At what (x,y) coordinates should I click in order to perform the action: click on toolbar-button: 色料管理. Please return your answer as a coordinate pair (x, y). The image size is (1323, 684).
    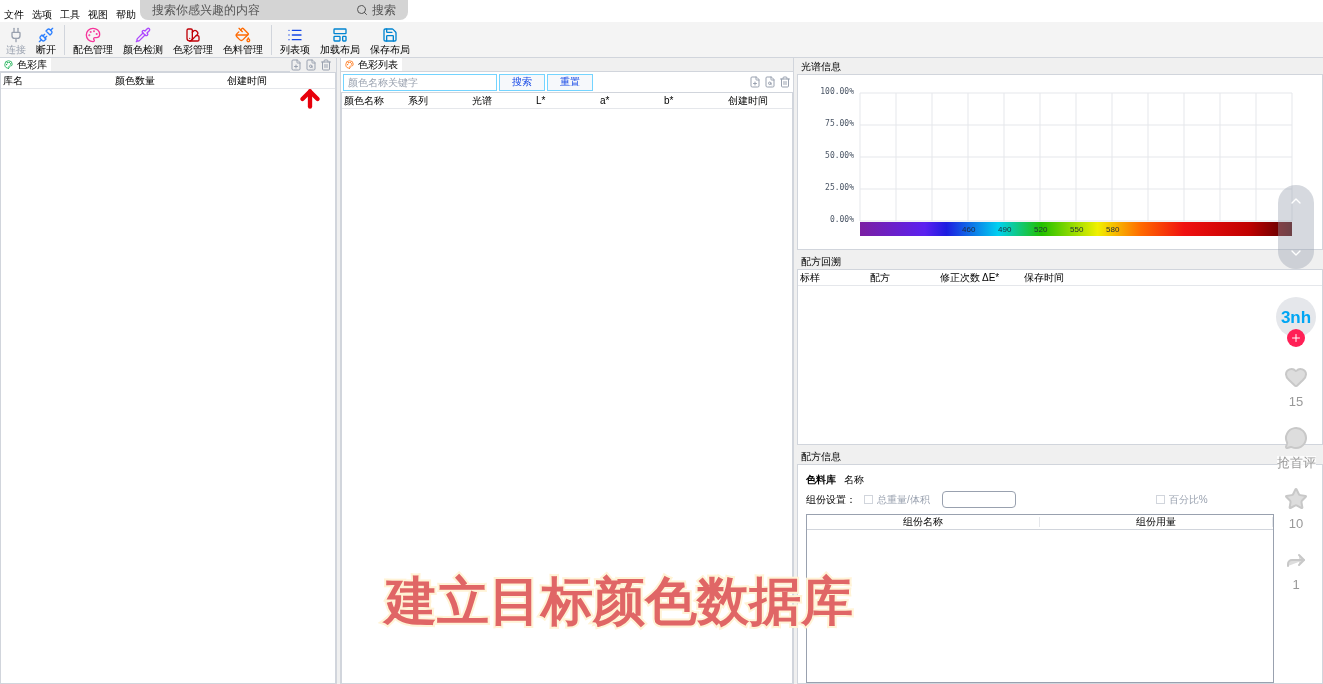
    Looking at the image, I should click on (243, 41).